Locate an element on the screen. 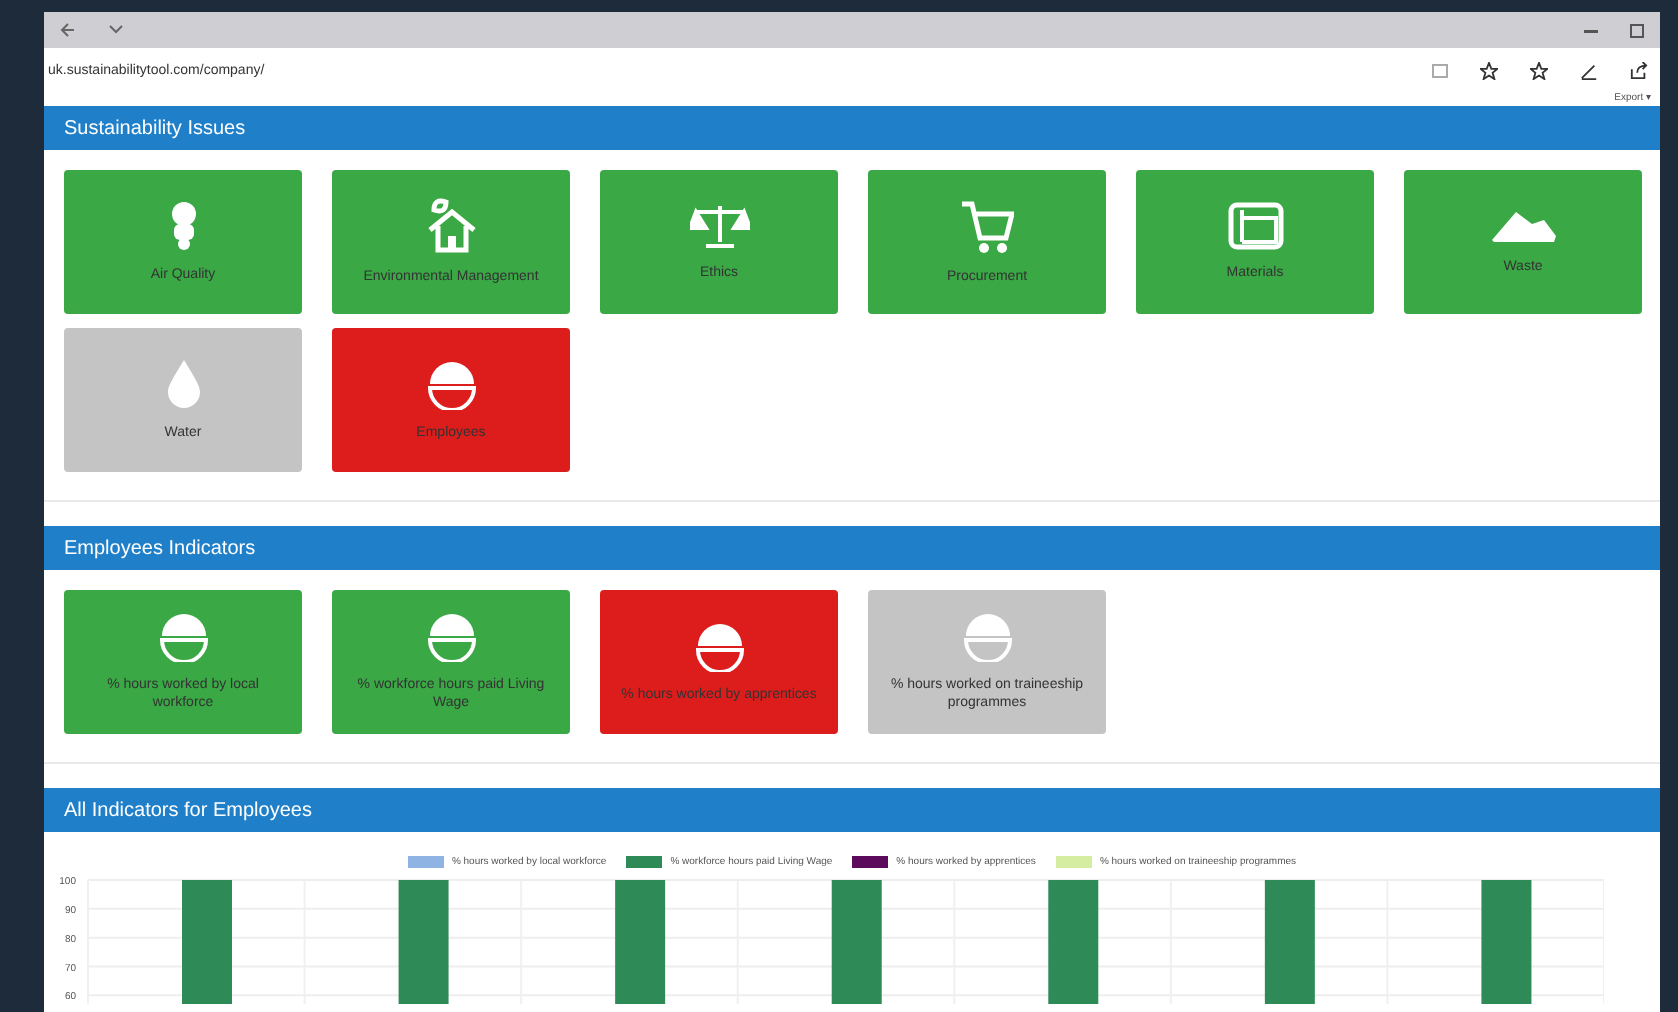  water-drop-icon is located at coordinates (183, 383).